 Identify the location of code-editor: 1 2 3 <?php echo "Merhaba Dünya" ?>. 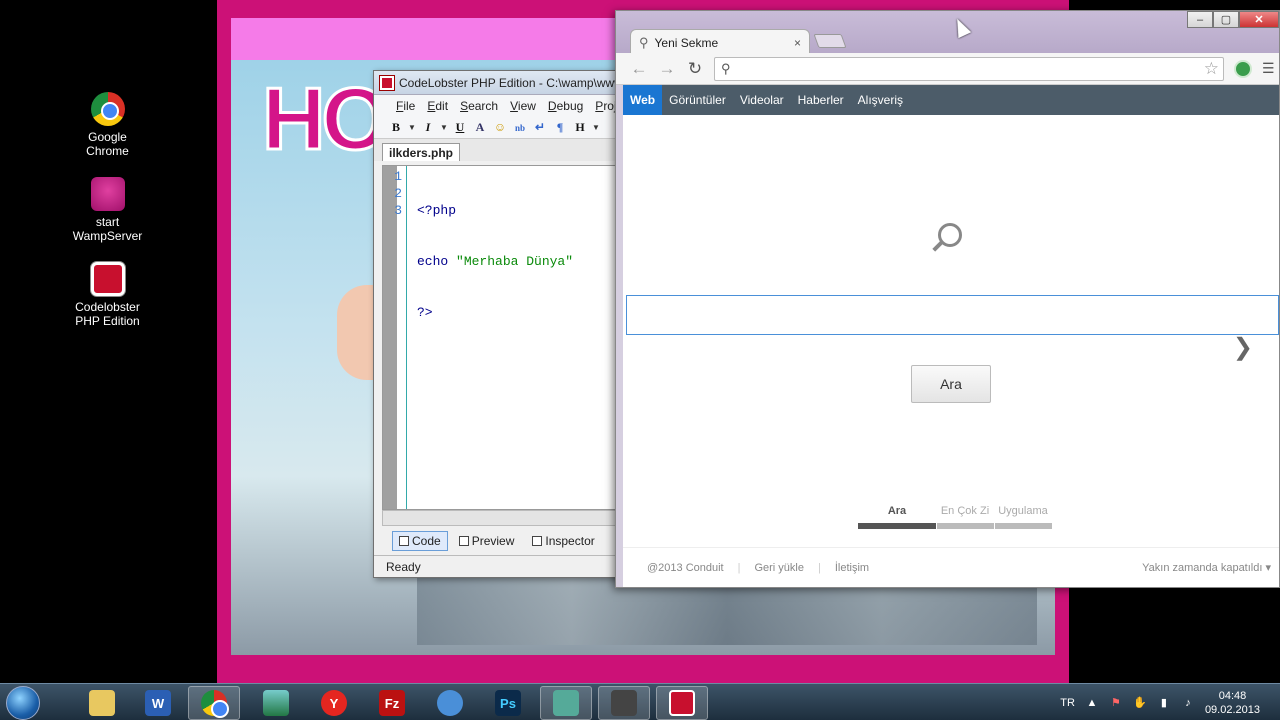
(503, 337).